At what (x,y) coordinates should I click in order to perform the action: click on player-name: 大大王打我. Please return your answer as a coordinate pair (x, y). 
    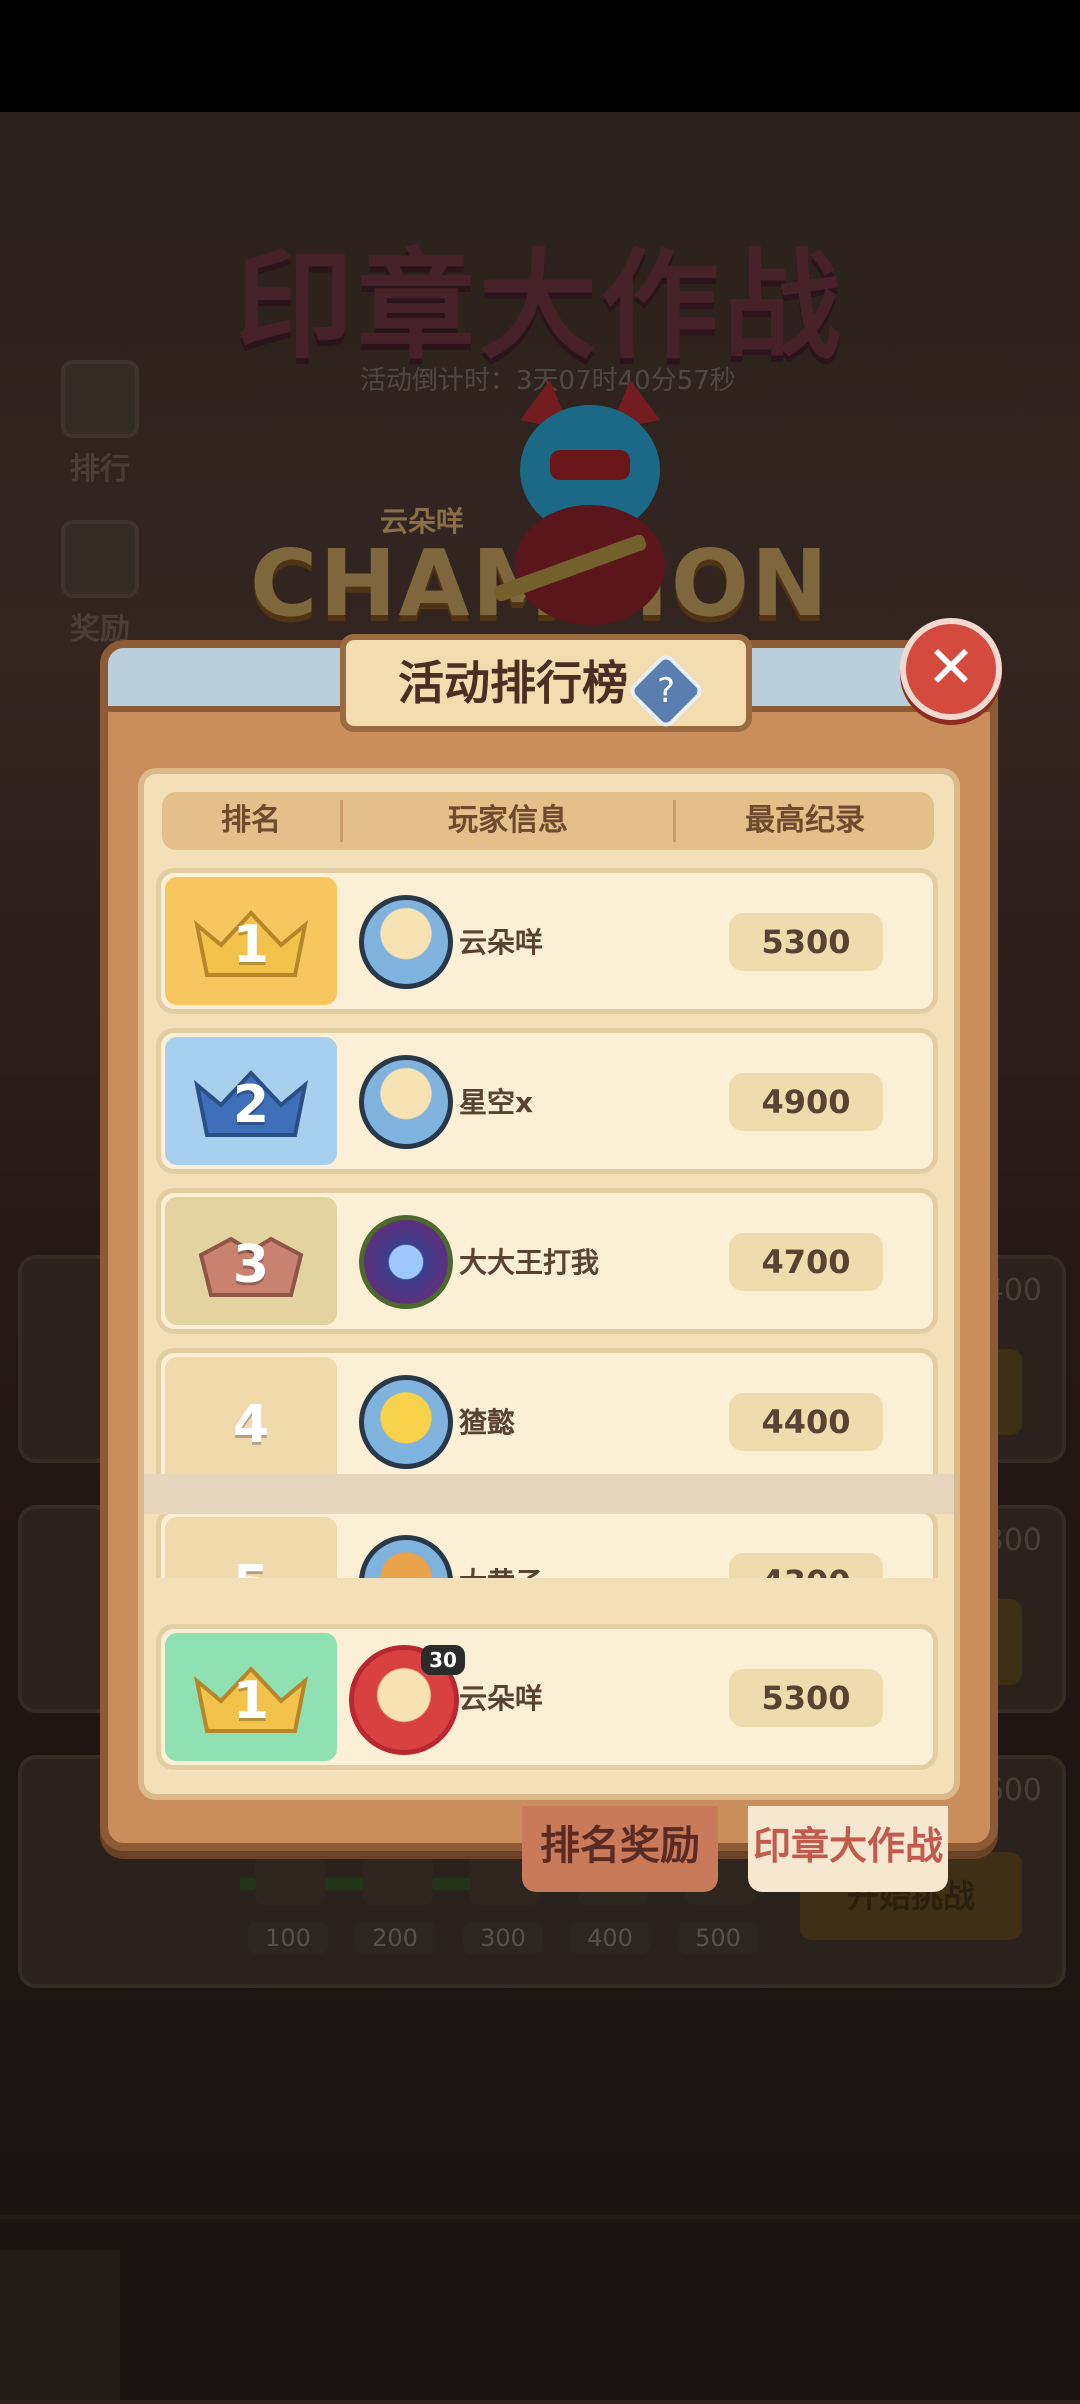
    Looking at the image, I should click on (529, 1262).